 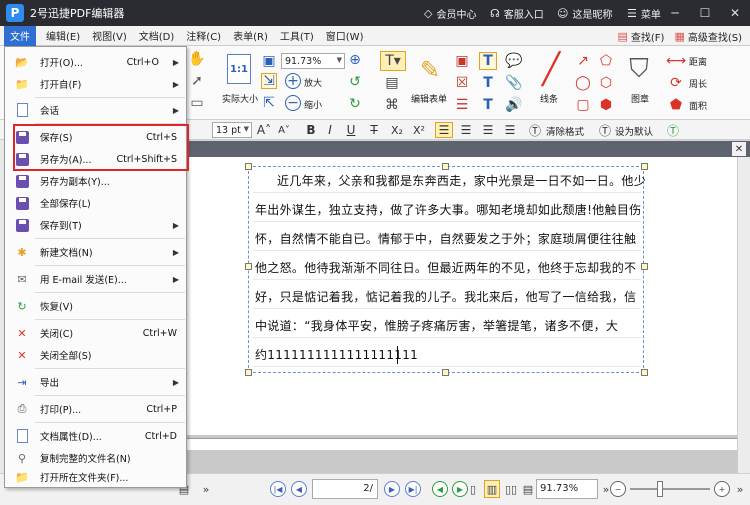 What do you see at coordinates (743, 315) in the screenshot?
I see `vertical-scrollbar` at bounding box center [743, 315].